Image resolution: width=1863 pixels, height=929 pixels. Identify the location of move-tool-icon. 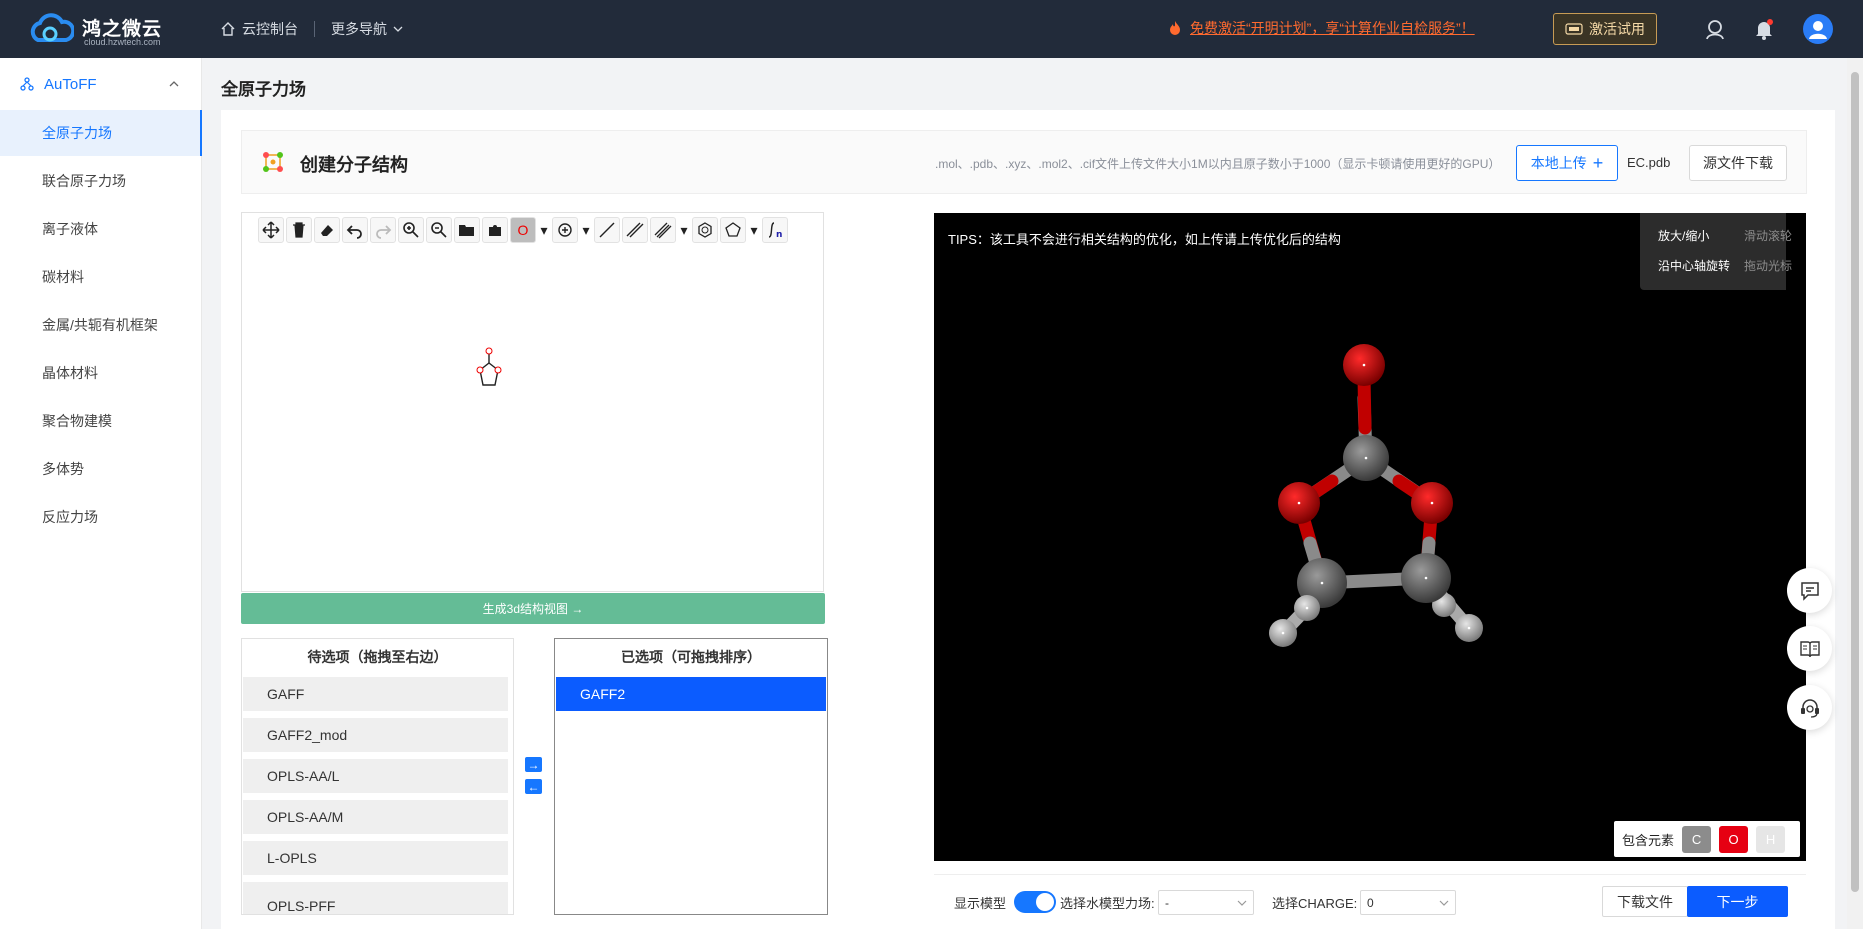
(271, 230).